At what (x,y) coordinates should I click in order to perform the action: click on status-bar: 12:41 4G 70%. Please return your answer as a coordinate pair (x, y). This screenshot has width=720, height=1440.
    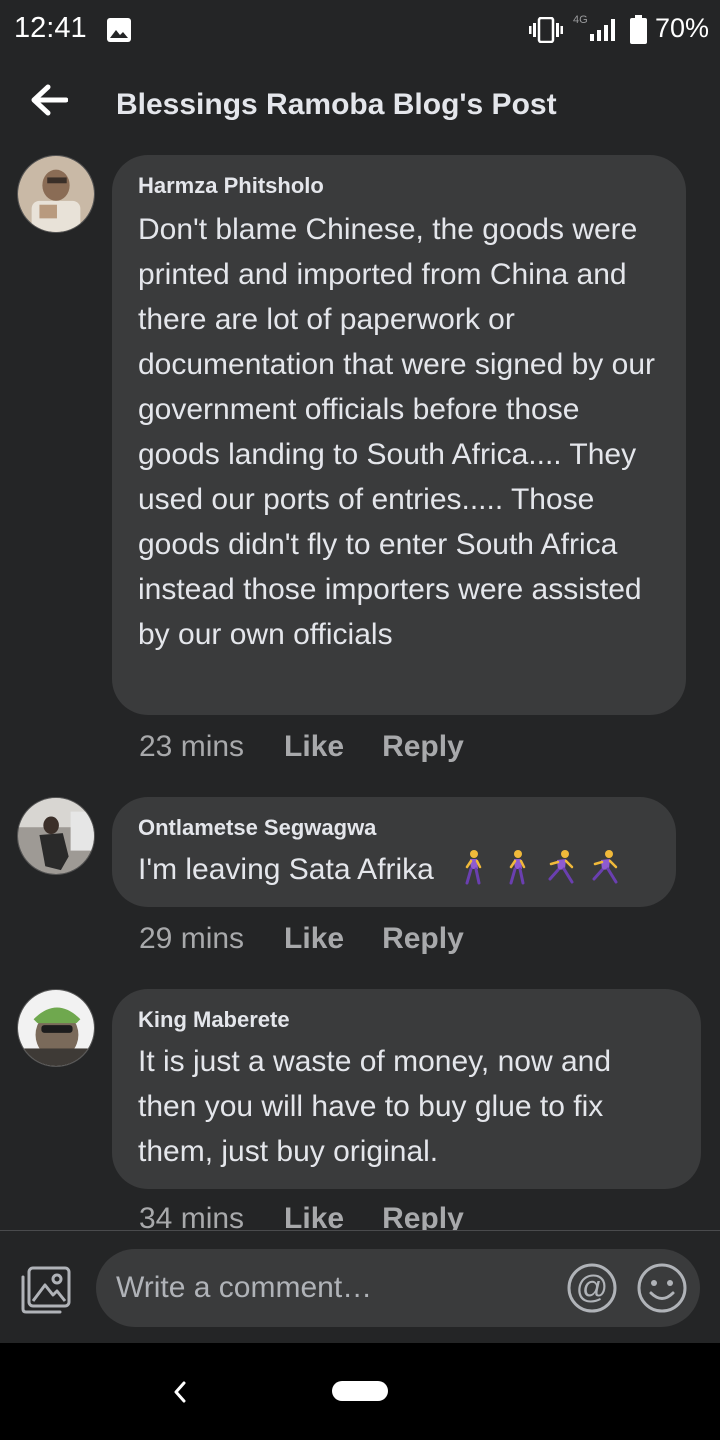
    Looking at the image, I should click on (360, 30).